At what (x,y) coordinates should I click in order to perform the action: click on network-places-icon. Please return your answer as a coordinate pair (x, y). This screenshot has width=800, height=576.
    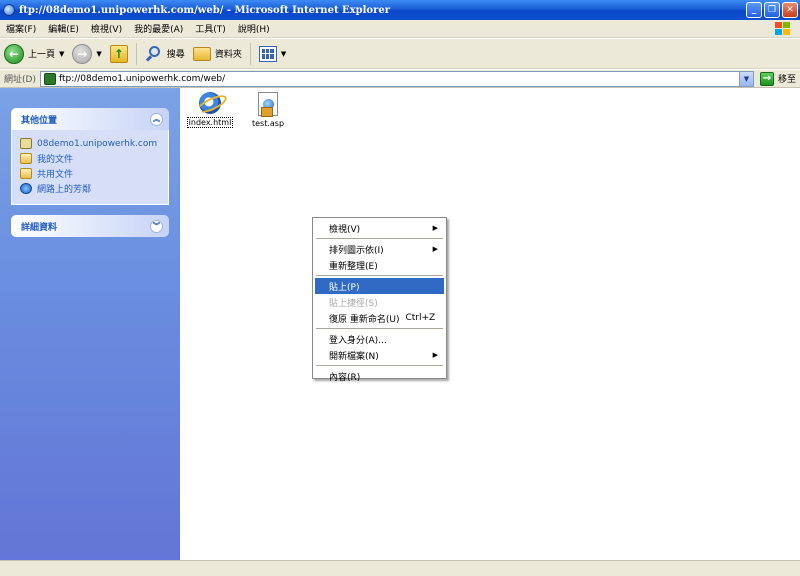
    Looking at the image, I should click on (26, 188).